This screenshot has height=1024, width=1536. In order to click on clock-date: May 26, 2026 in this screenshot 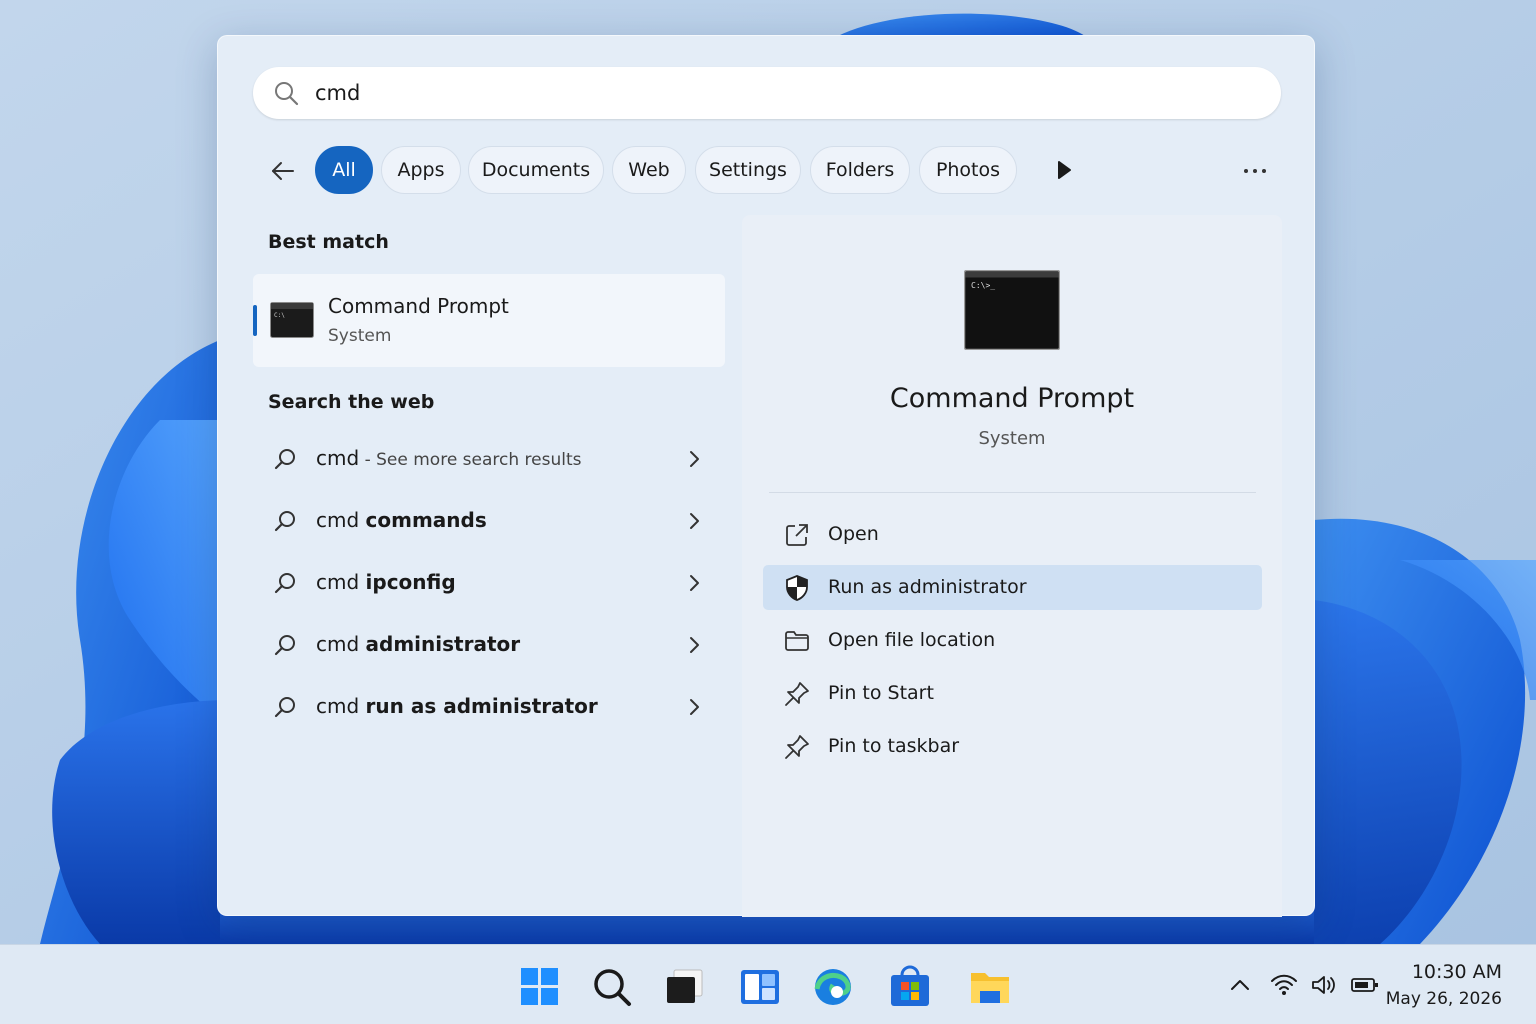, I will do `click(1444, 999)`.